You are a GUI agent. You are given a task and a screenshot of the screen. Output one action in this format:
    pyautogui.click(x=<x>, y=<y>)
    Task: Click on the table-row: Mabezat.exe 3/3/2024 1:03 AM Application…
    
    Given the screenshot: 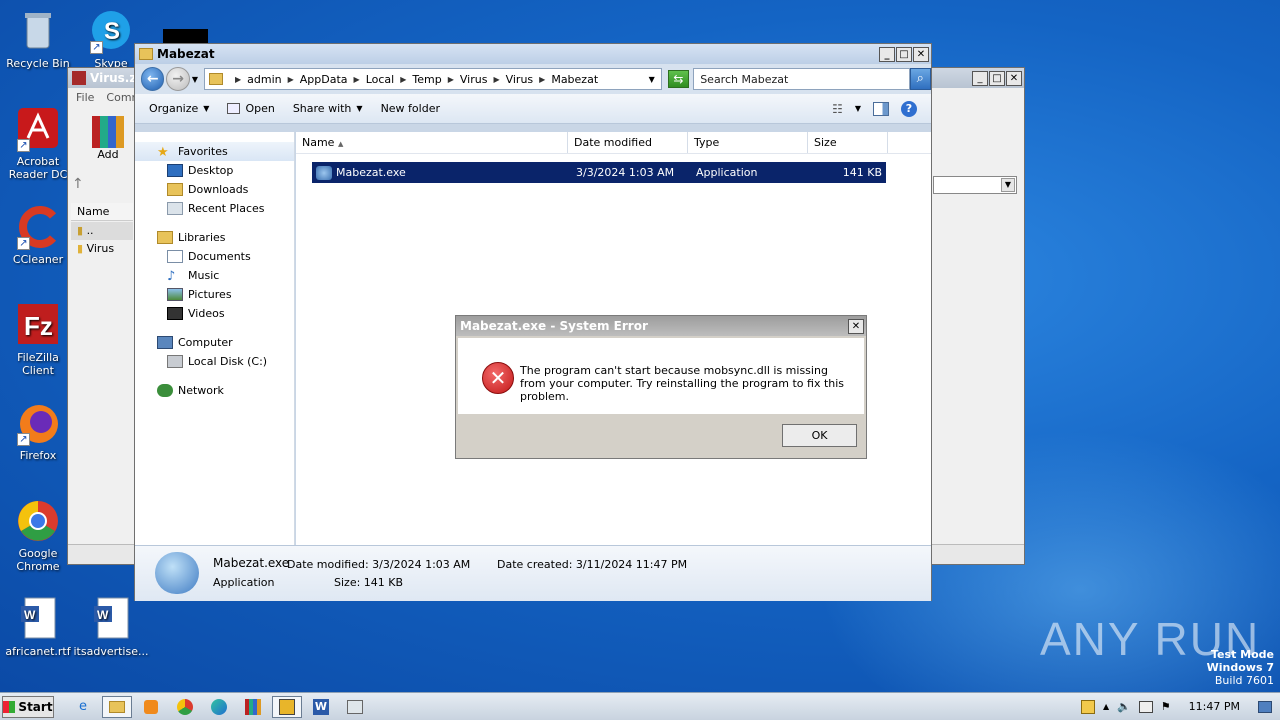 What is the action you would take?
    pyautogui.click(x=599, y=172)
    